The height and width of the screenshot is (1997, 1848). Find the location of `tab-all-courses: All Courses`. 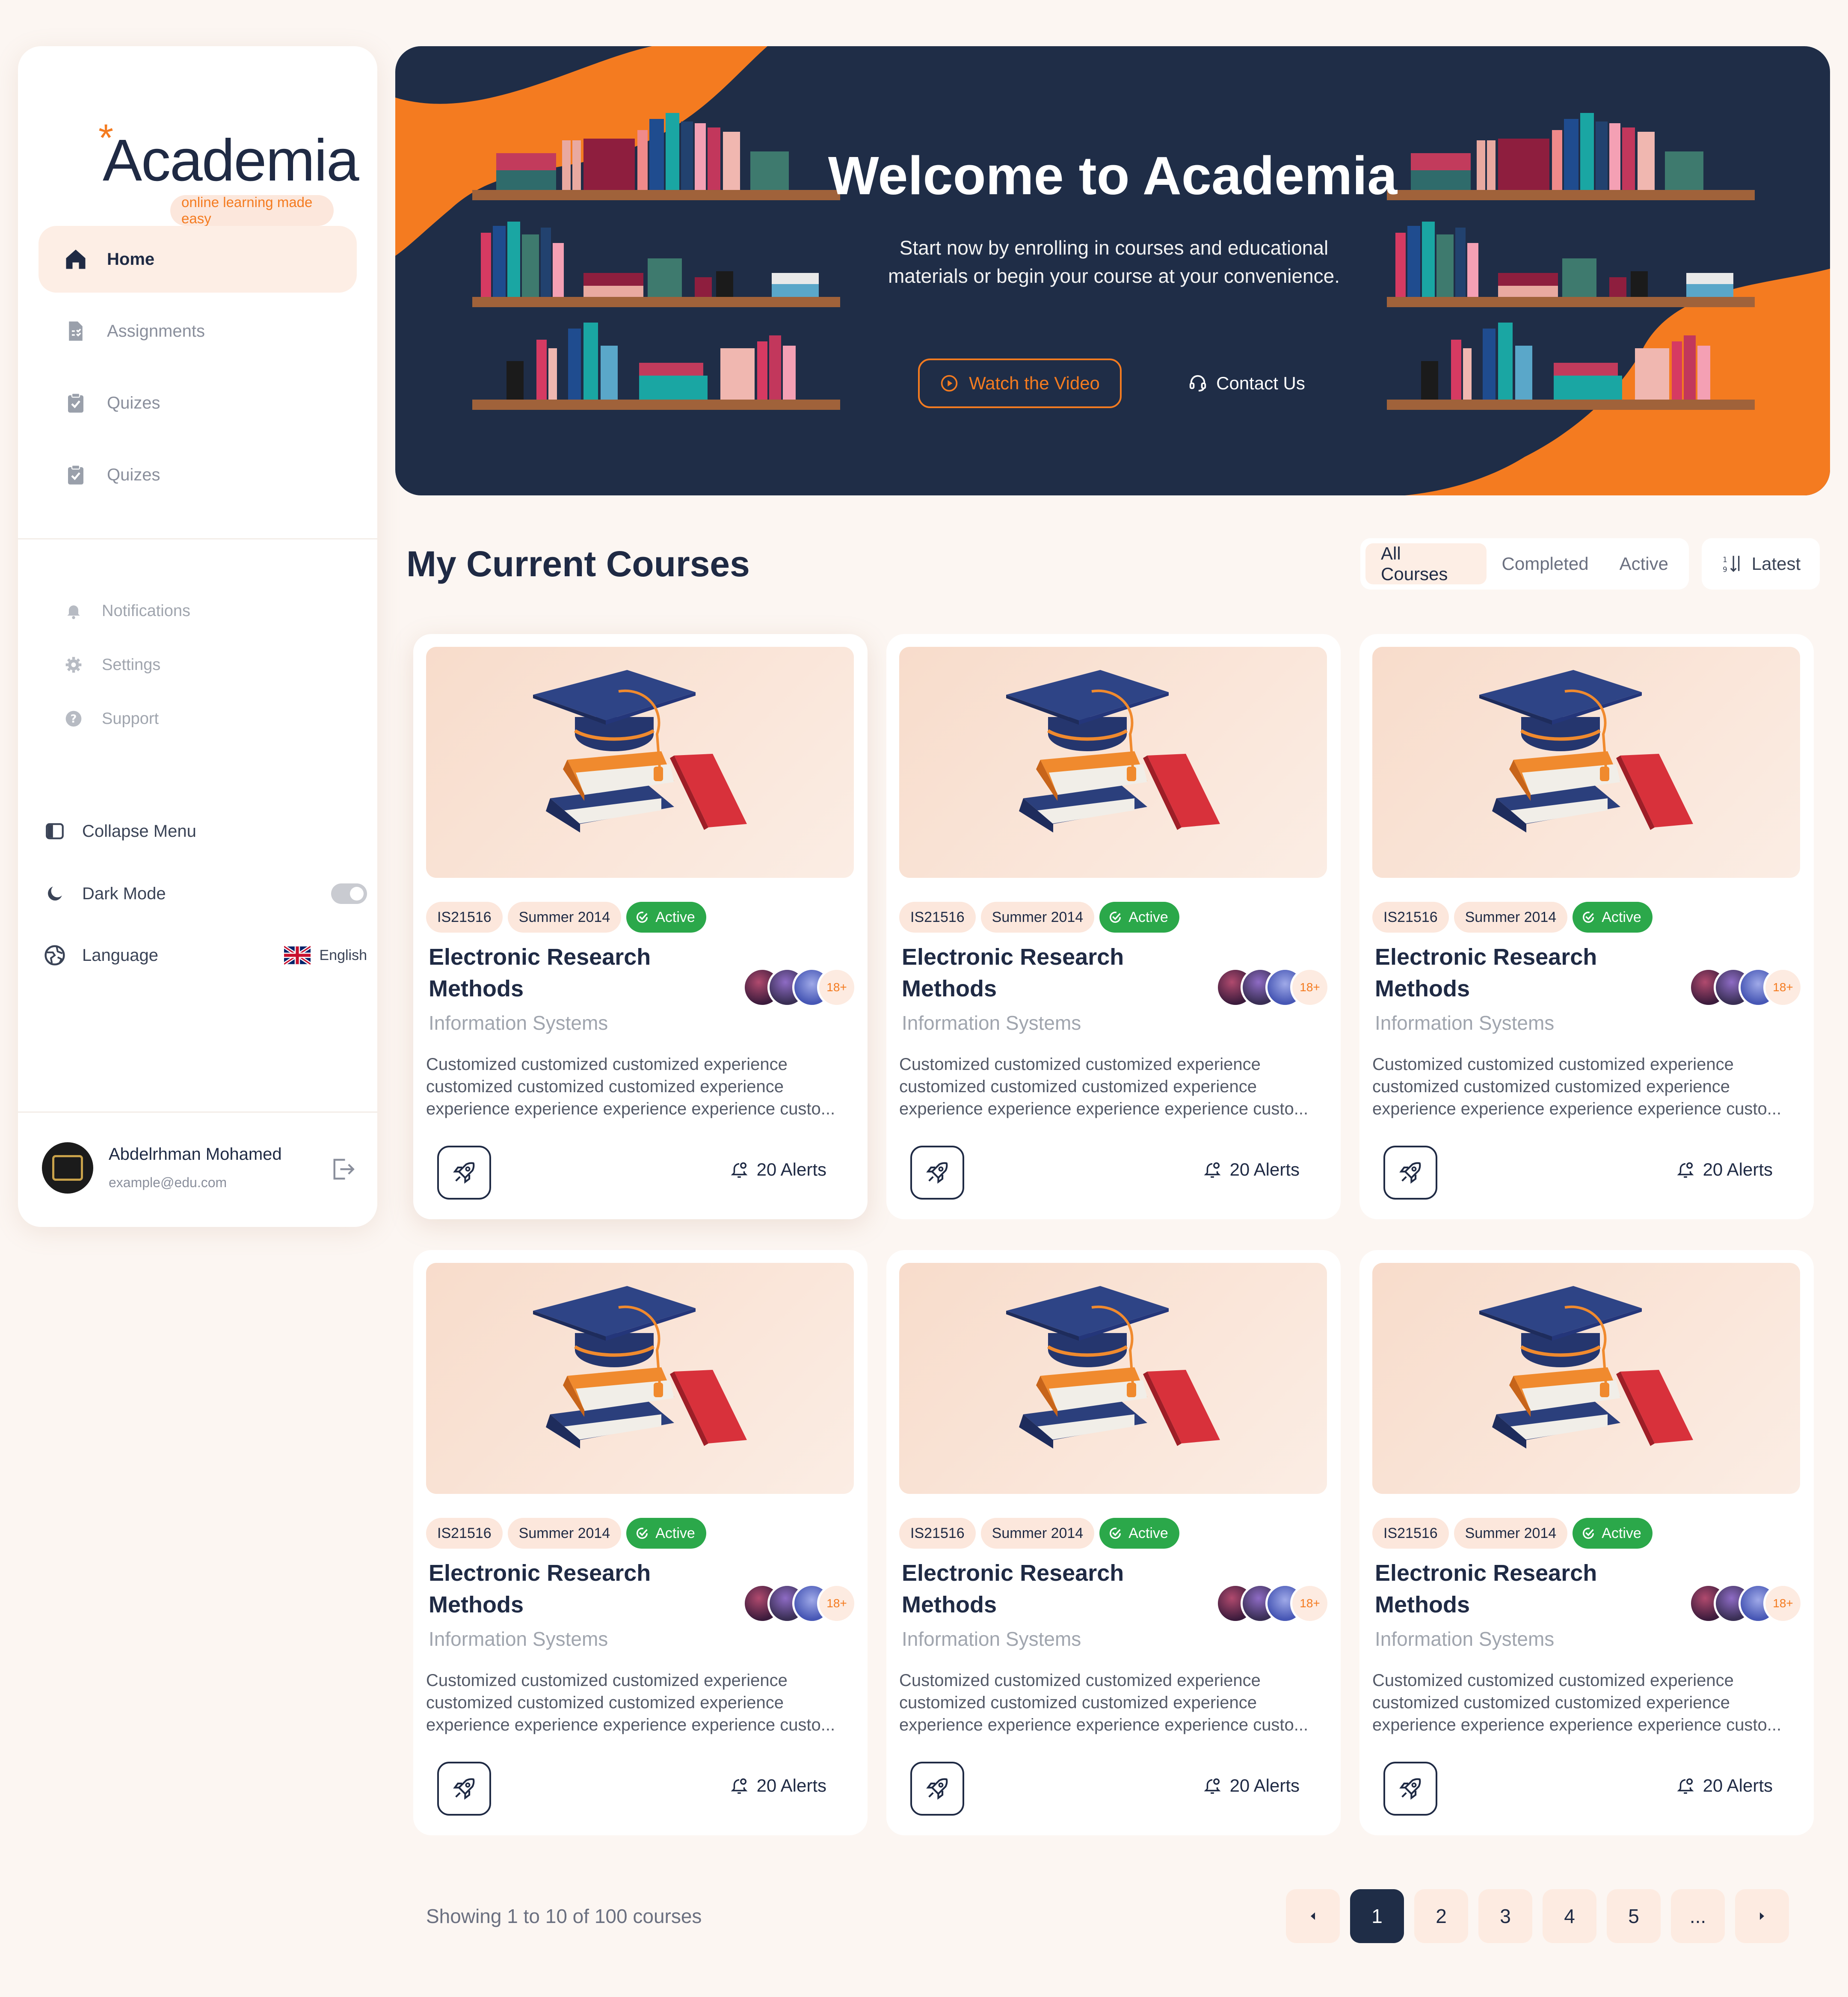

tab-all-courses: All Courses is located at coordinates (1426, 563).